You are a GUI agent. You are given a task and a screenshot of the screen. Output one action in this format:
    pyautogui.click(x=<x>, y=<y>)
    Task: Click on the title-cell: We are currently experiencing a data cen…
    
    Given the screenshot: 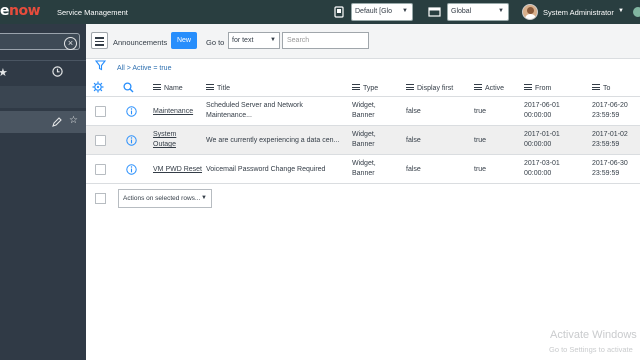 What is the action you would take?
    pyautogui.click(x=273, y=140)
    